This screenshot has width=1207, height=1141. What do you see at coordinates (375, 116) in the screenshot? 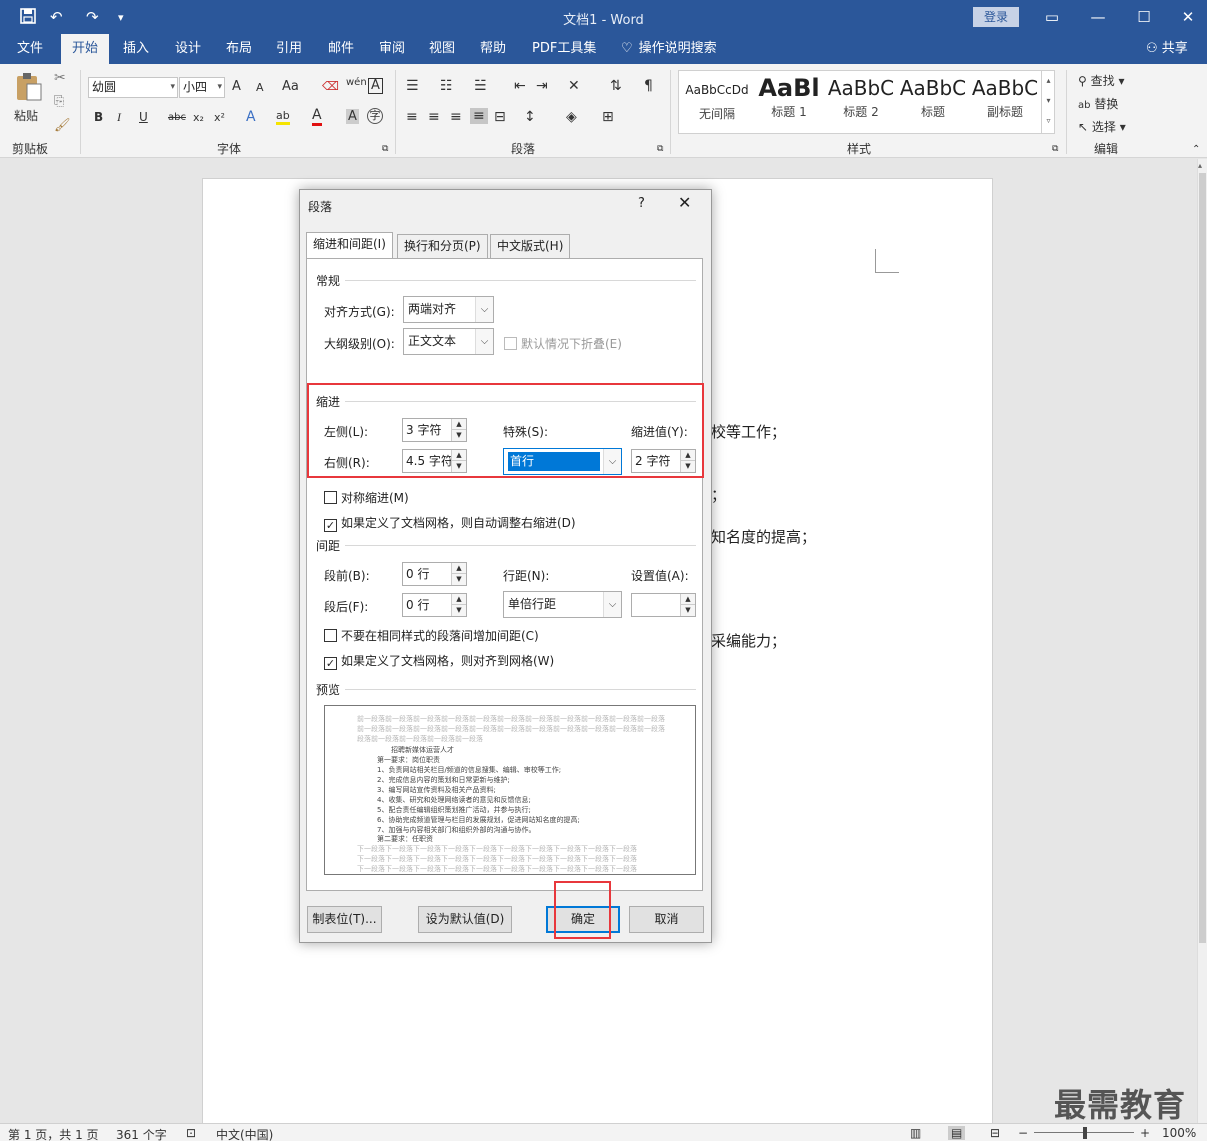
I see `enclose-character-icon: 字` at bounding box center [375, 116].